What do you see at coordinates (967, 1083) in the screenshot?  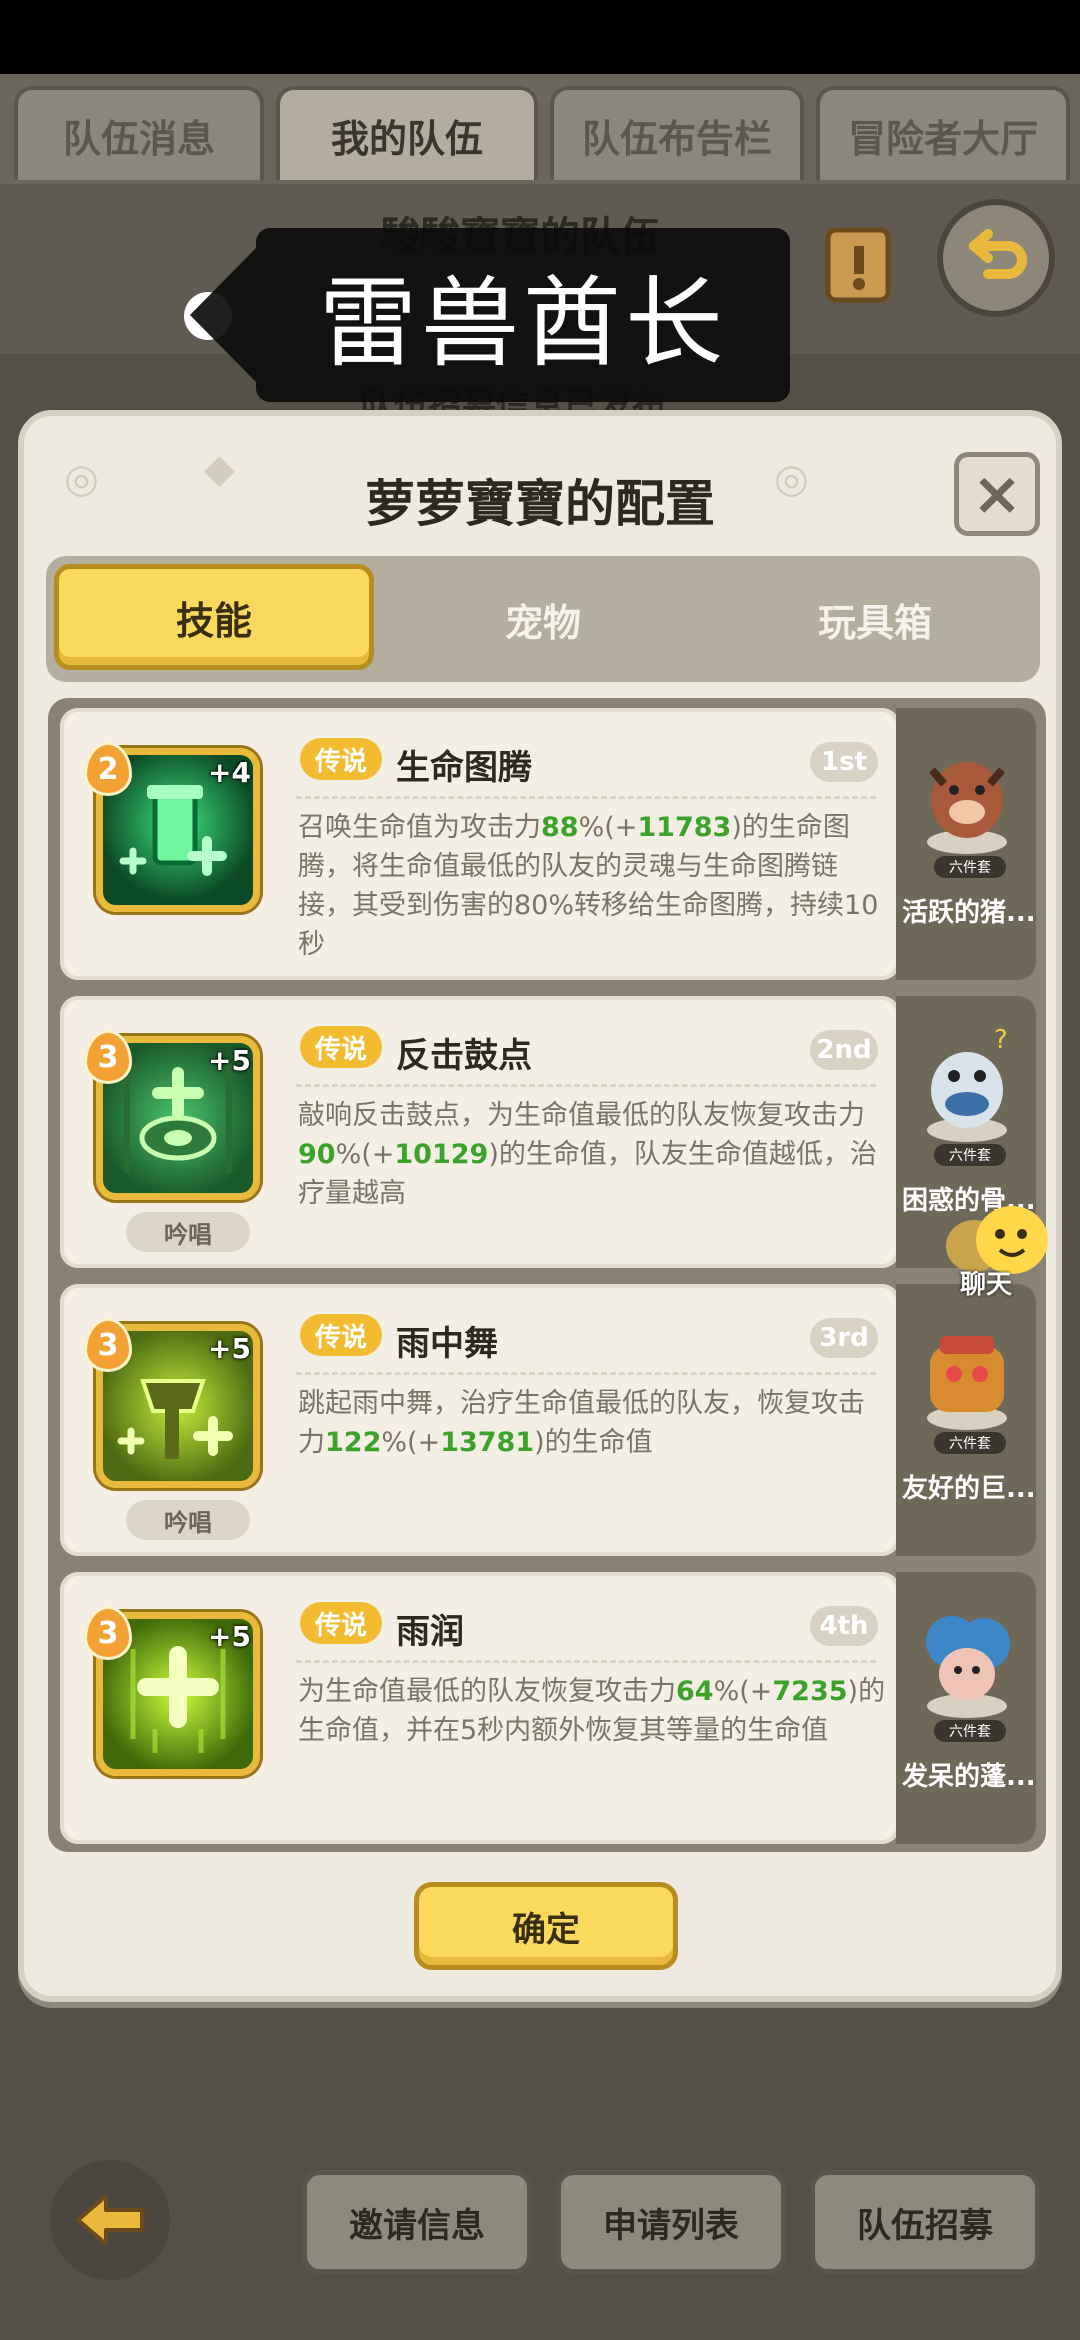 I see `bone-dragon-pet-icon: ?` at bounding box center [967, 1083].